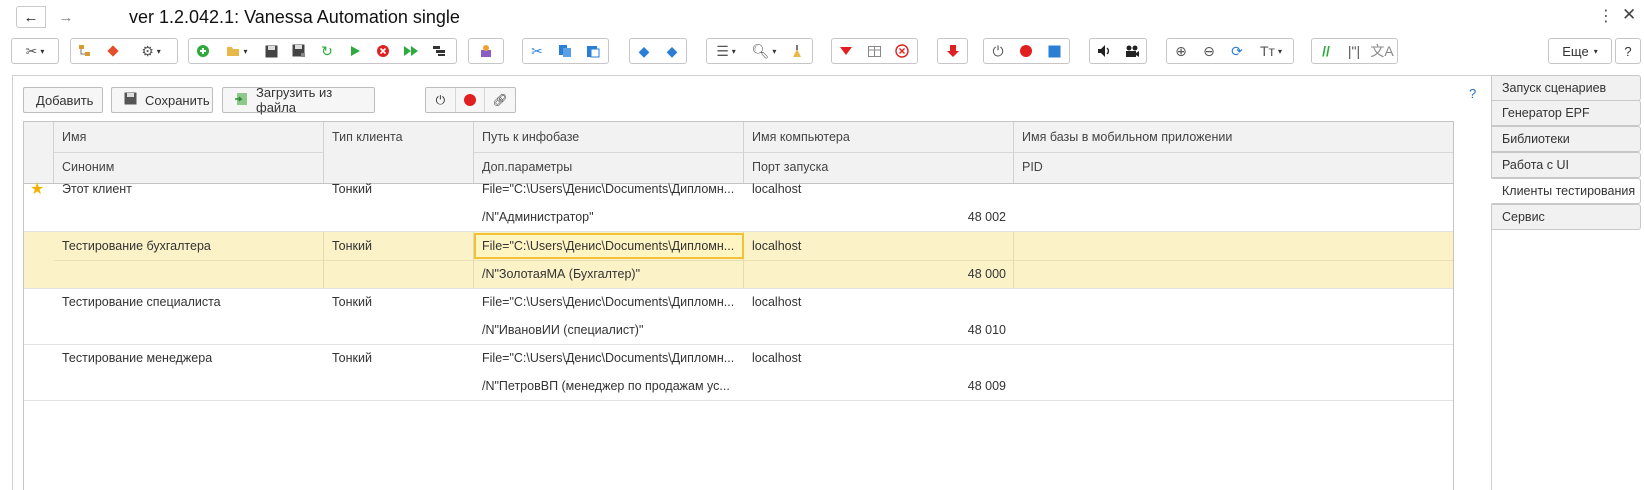 Image resolution: width=1644 pixels, height=490 pixels. What do you see at coordinates (441, 100) in the screenshot?
I see `power-button: ⏻` at bounding box center [441, 100].